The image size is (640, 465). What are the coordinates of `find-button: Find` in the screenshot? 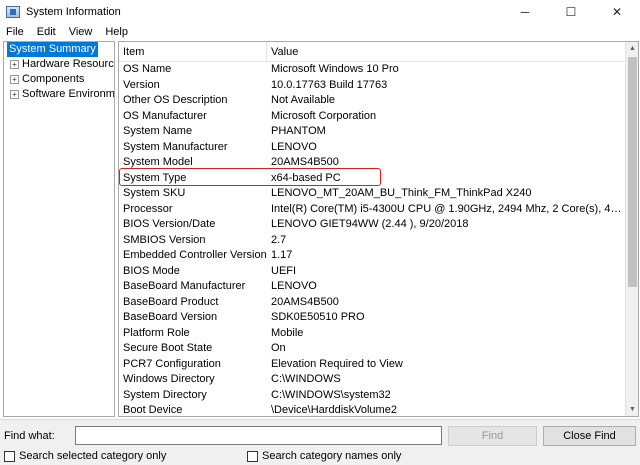 It's located at (492, 436).